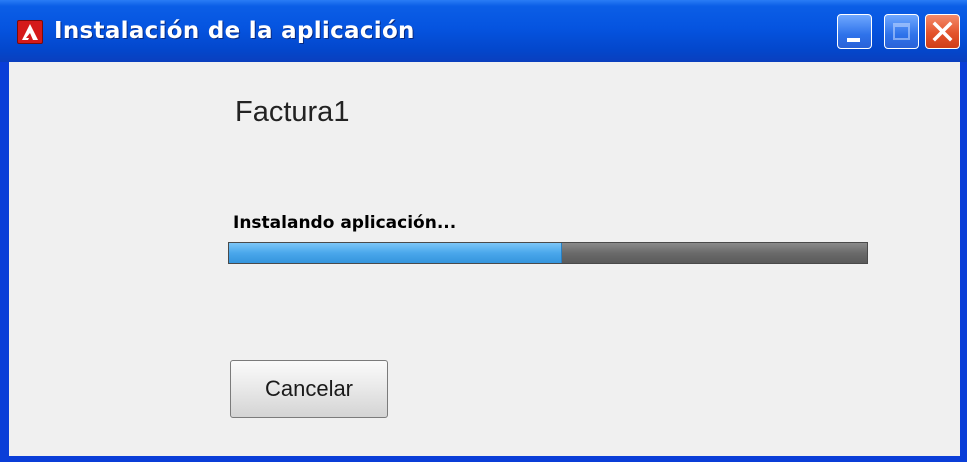  I want to click on minimize-button, so click(854, 31).